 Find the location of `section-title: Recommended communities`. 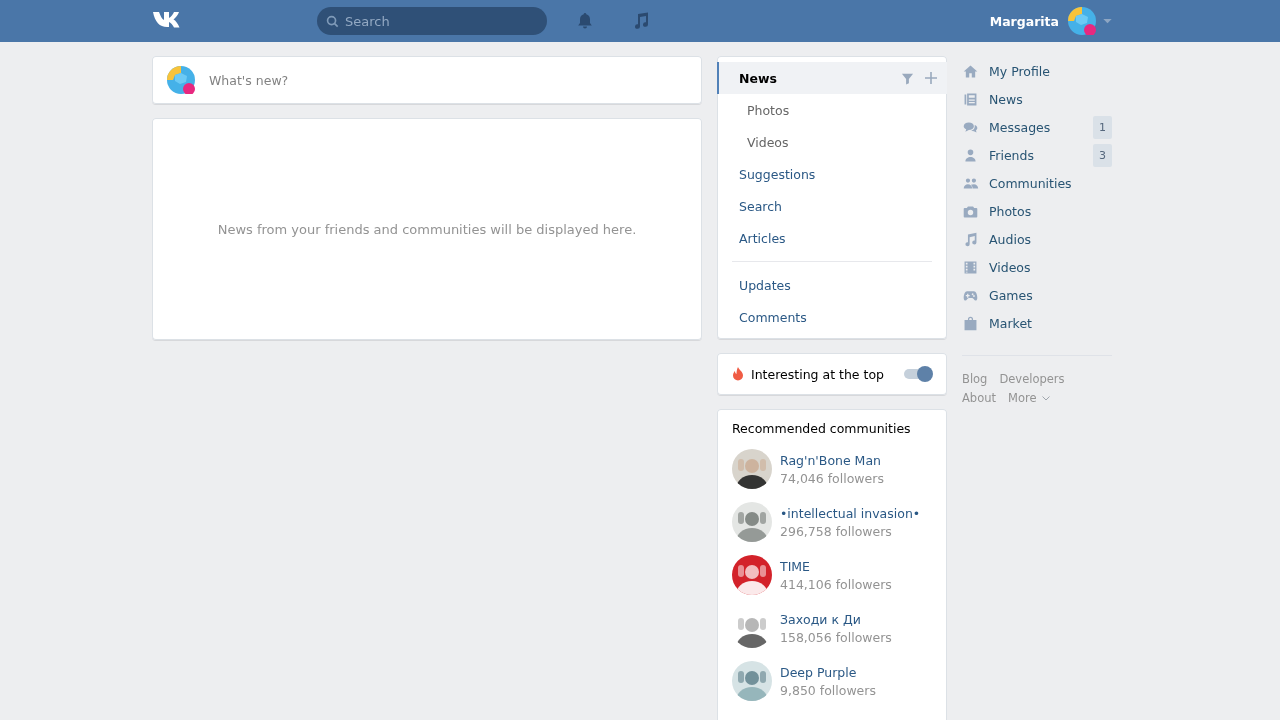

section-title: Recommended communities is located at coordinates (822, 428).